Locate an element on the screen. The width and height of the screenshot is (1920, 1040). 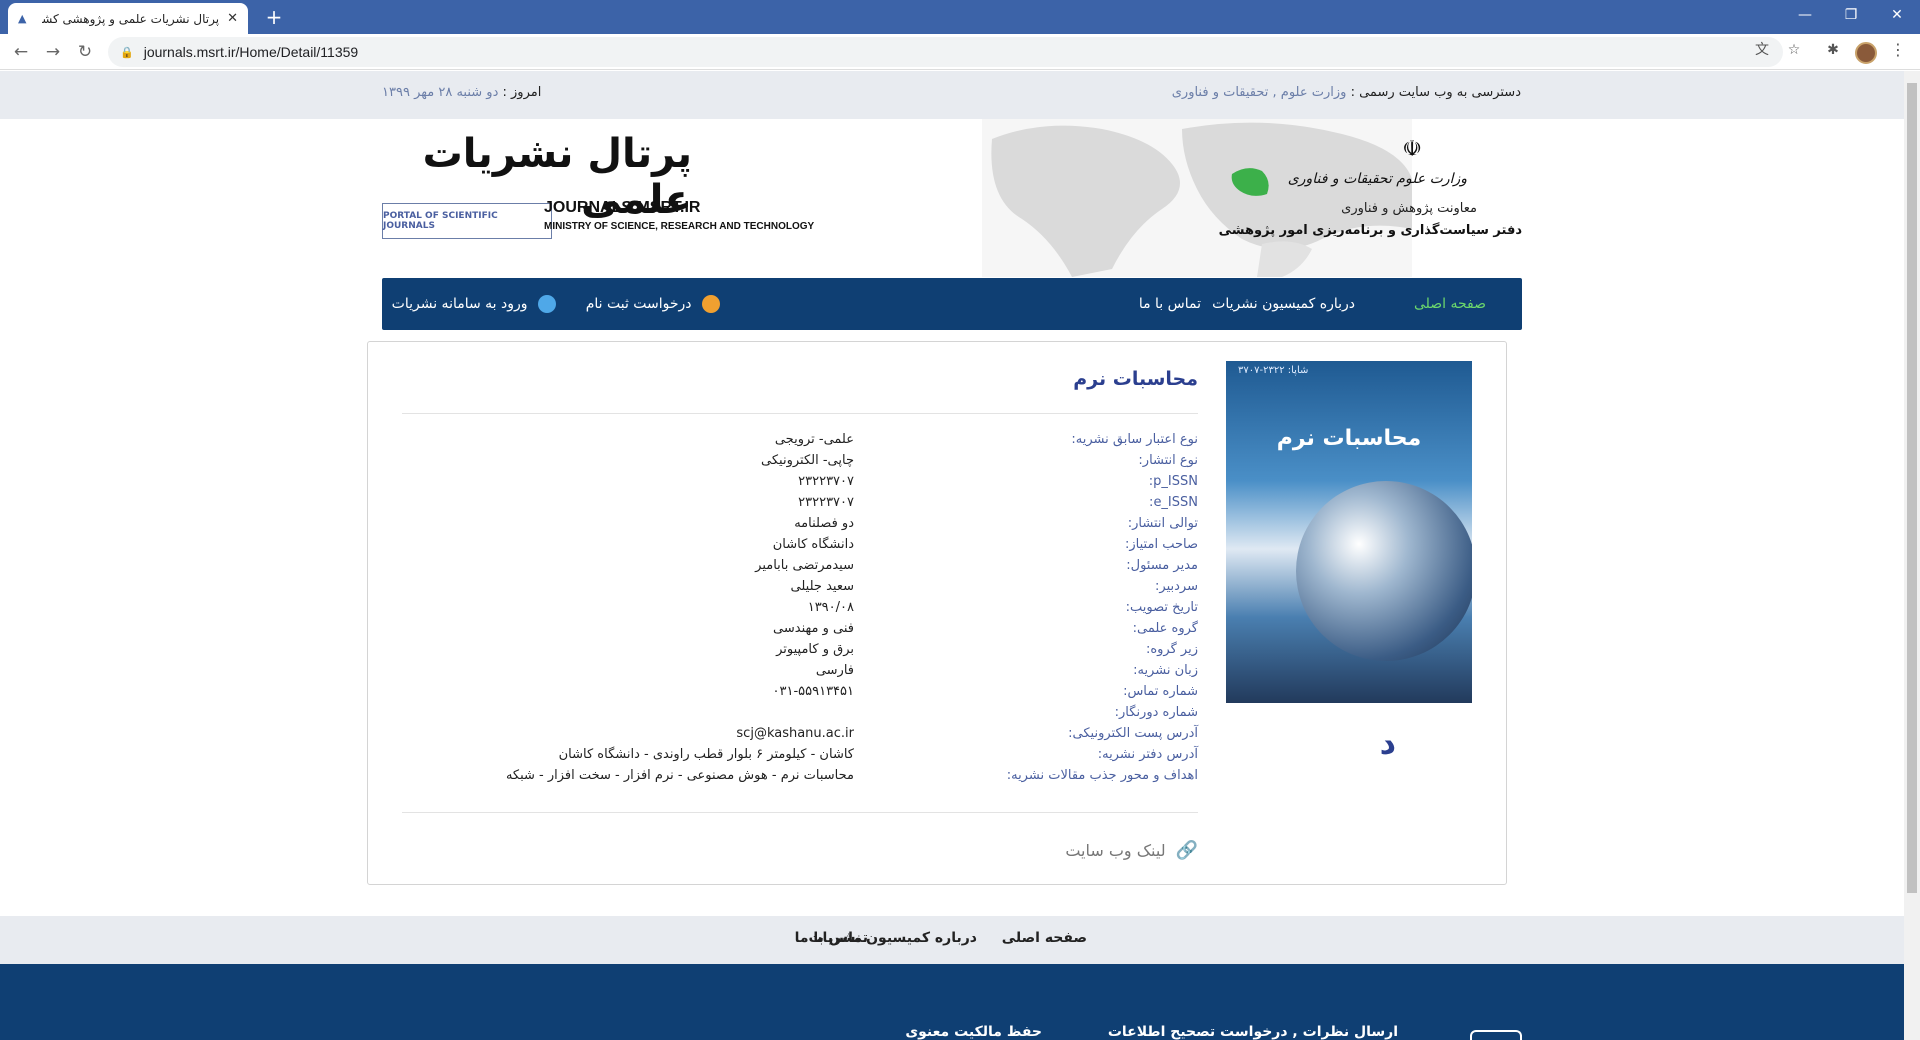
field-value: ۰۳۱-۵۵۹۱۳۴۵۱ is located at coordinates (813, 691).